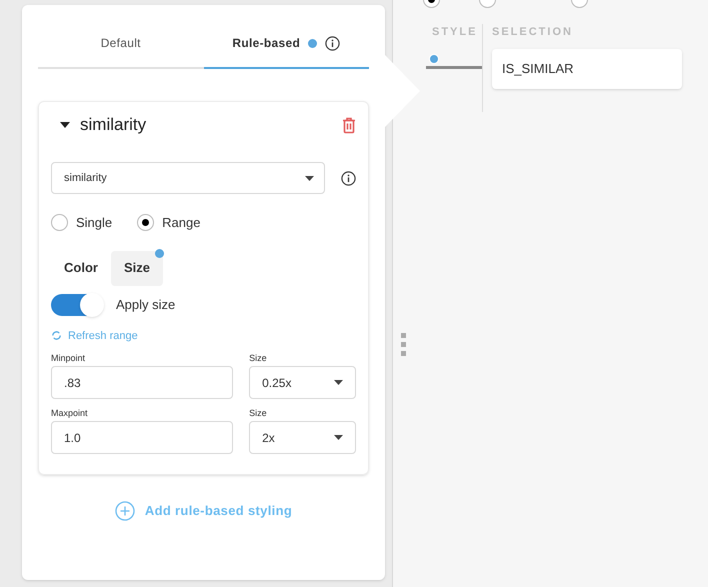 The height and width of the screenshot is (587, 708). What do you see at coordinates (286, 44) in the screenshot?
I see `tab: Rule-based` at bounding box center [286, 44].